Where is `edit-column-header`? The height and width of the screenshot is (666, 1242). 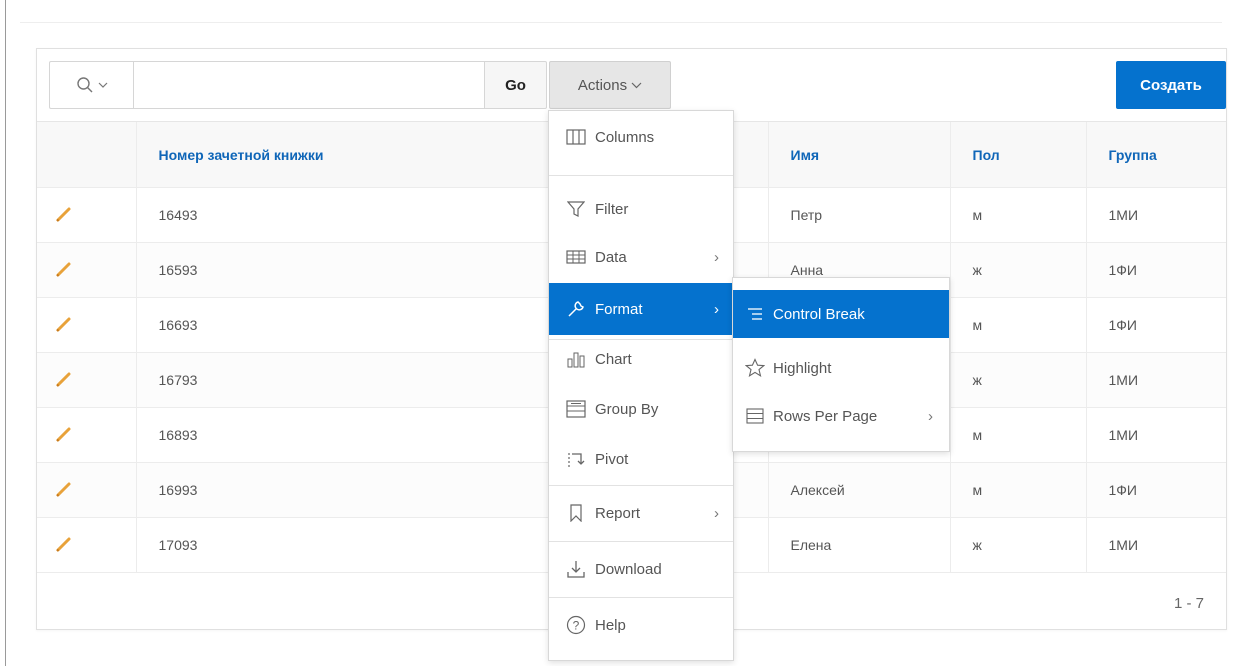
edit-column-header is located at coordinates (86, 154).